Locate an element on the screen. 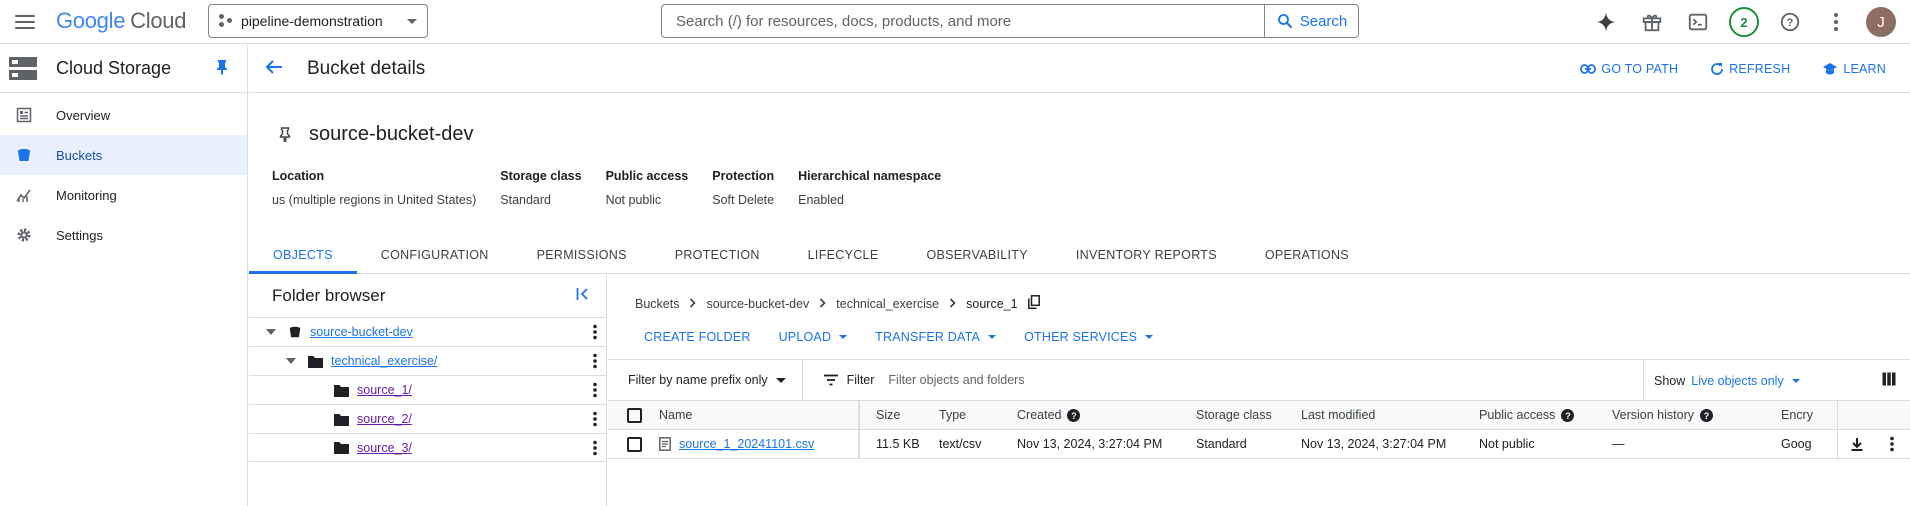 This screenshot has height=506, width=1910. project-picker: pipeline-demonstration is located at coordinates (318, 21).